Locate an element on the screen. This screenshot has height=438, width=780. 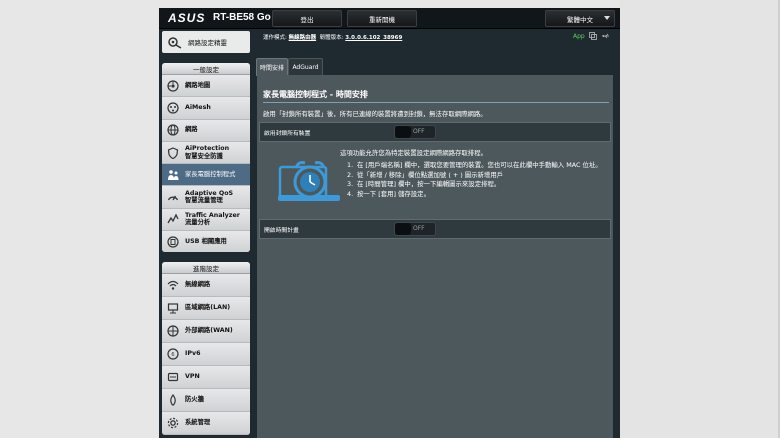
block-all-devices-toggle: OFF is located at coordinates (415, 132).